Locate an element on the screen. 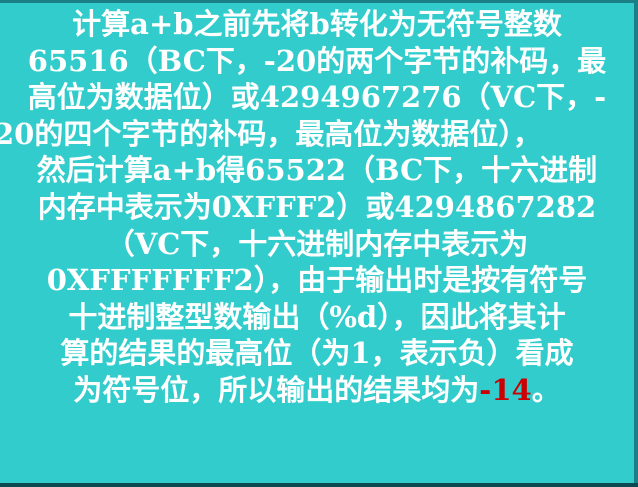 Image resolution: width=638 pixels, height=487 pixels. text-line-10: 算的结果的最高位（为1，表示负）看成 is located at coordinates (317, 353).